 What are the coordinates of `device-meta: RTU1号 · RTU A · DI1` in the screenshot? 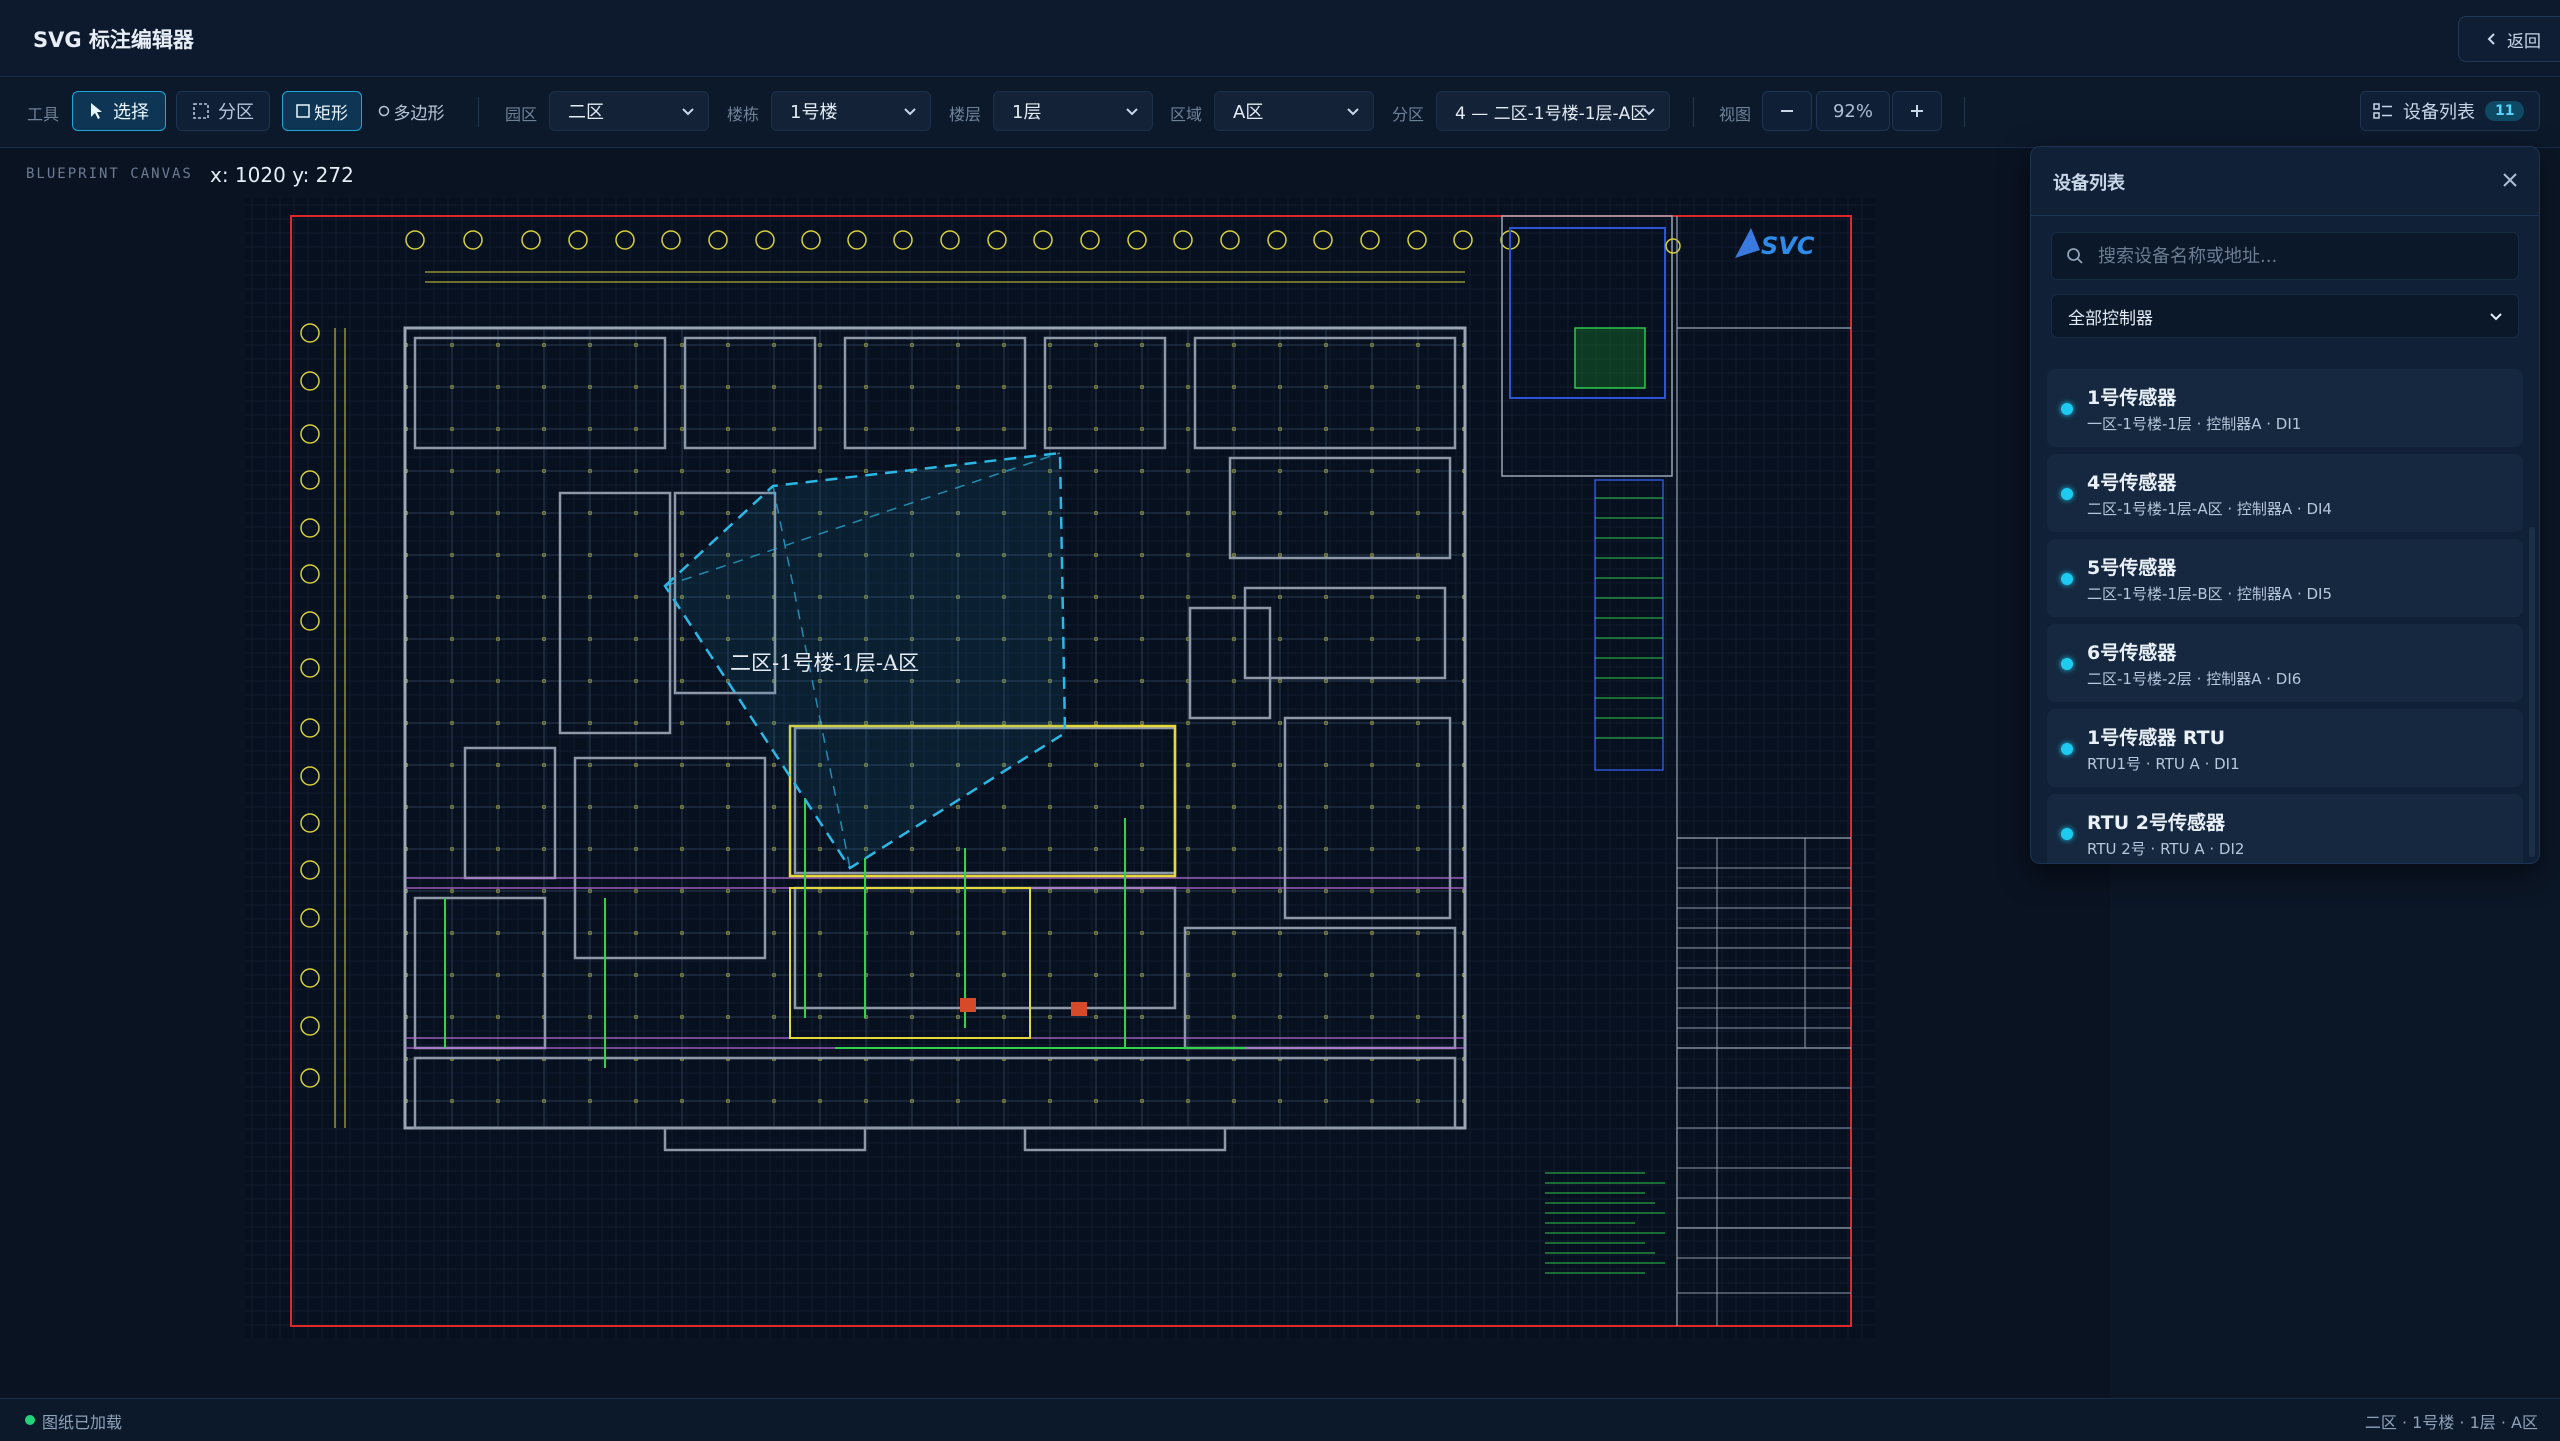 It's located at (2163, 764).